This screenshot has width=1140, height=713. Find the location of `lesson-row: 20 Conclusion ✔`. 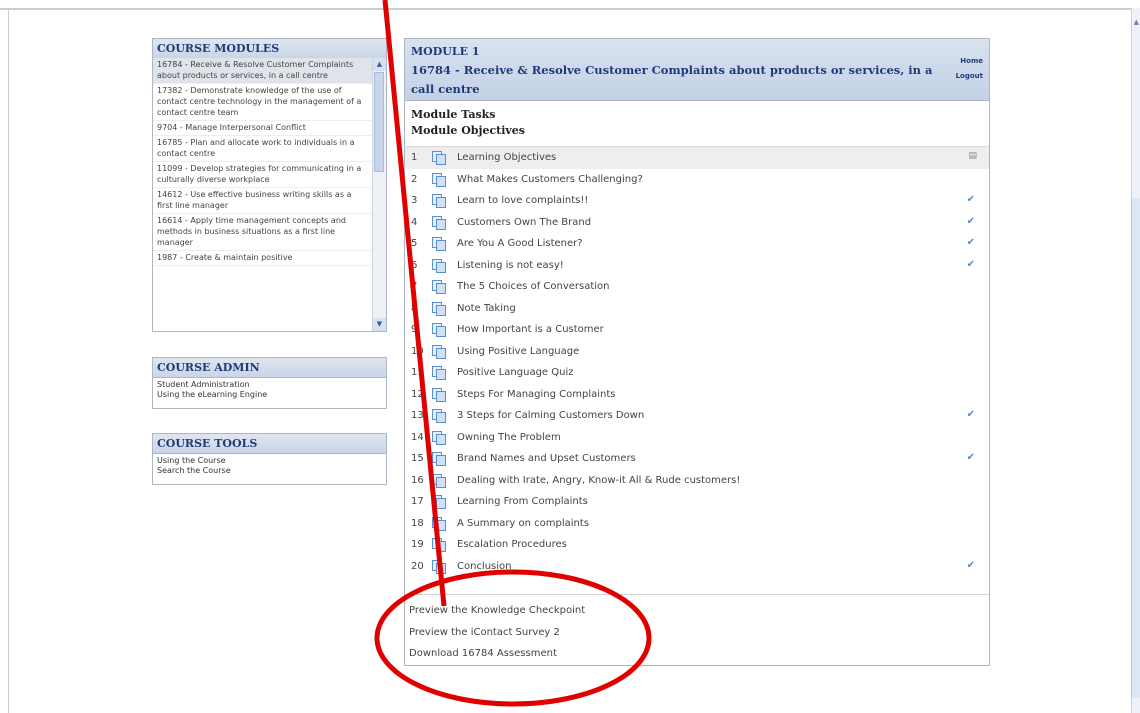

lesson-row: 20 Conclusion ✔ is located at coordinates (697, 567).